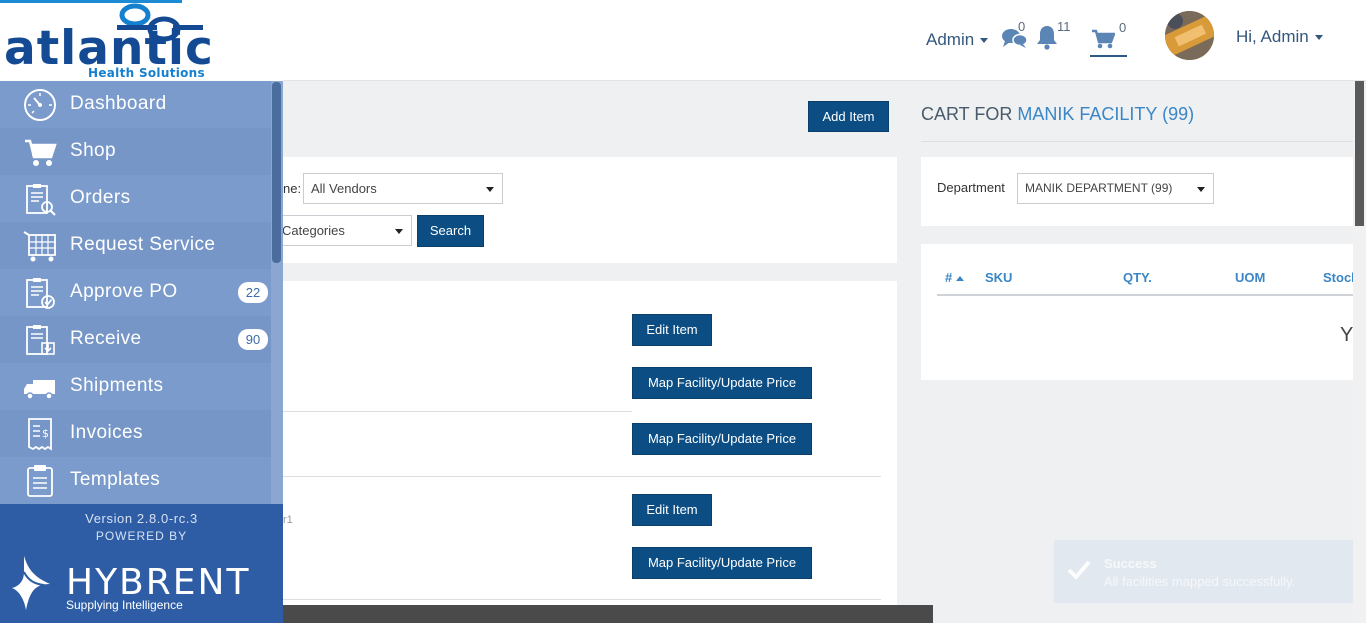 This screenshot has width=1366, height=623. Describe the element at coordinates (313, 230) in the screenshot. I see `category-select-value: Categories` at that location.